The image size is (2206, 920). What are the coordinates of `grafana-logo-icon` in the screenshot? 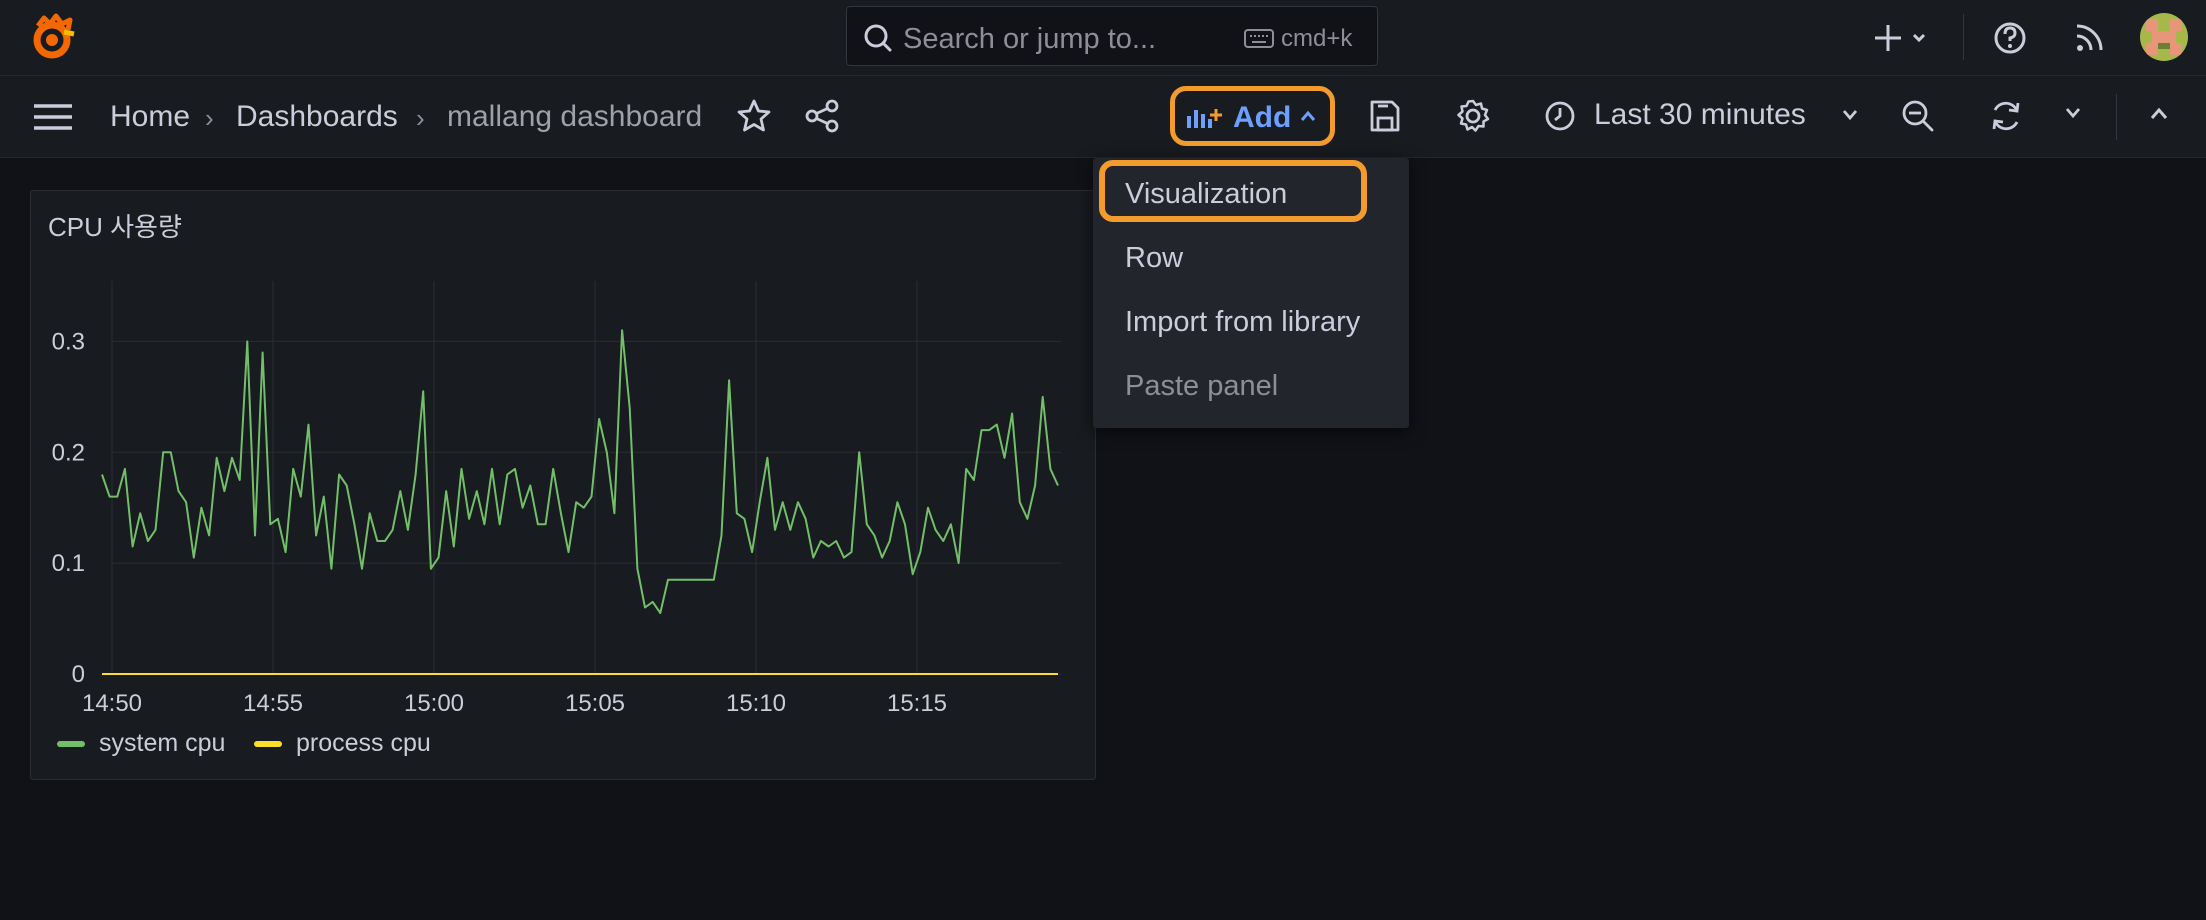 It's located at (56, 38).